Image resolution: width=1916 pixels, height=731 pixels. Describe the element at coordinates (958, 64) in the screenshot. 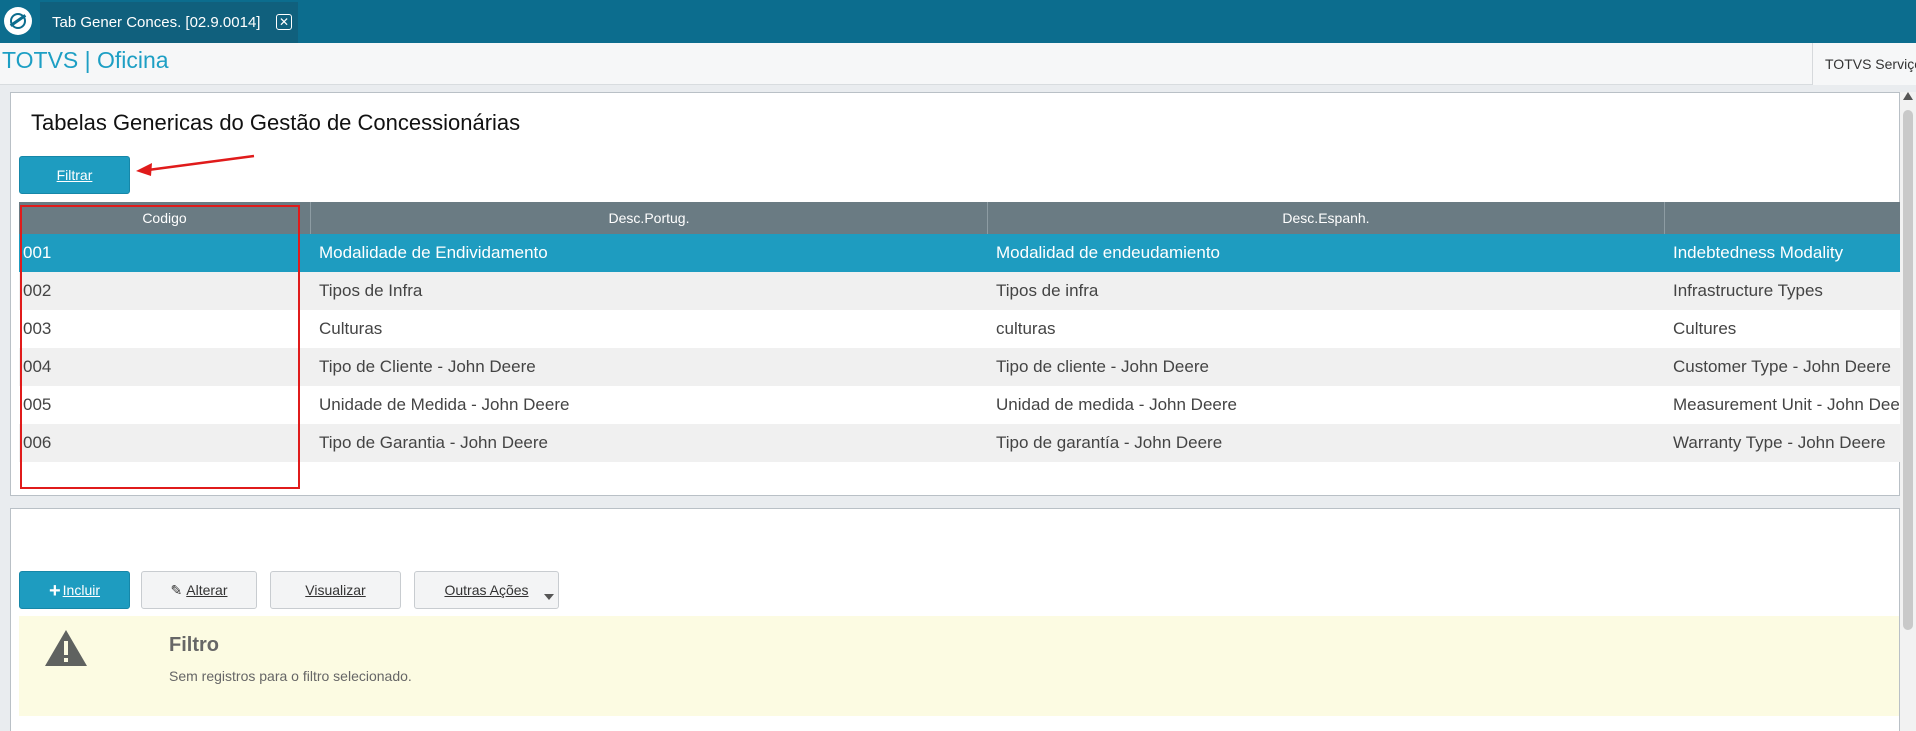

I see `app-header: TOTVS | Oficina TOTVS Serviços` at that location.